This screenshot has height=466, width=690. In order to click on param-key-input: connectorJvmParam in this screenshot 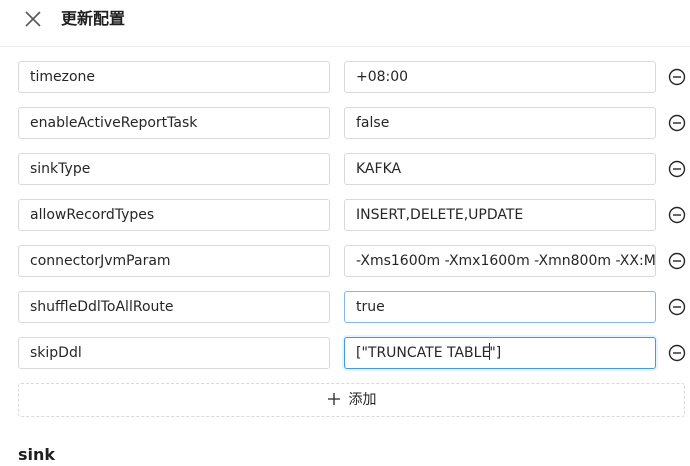, I will do `click(174, 261)`.